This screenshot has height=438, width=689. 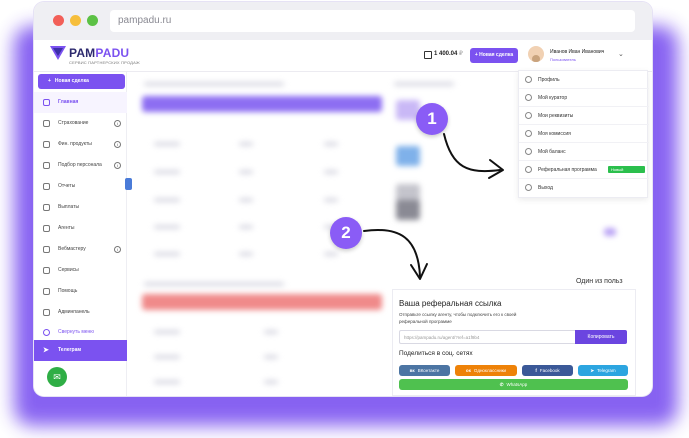 I want to click on arrow-to-referral-card, so click(x=392, y=253).